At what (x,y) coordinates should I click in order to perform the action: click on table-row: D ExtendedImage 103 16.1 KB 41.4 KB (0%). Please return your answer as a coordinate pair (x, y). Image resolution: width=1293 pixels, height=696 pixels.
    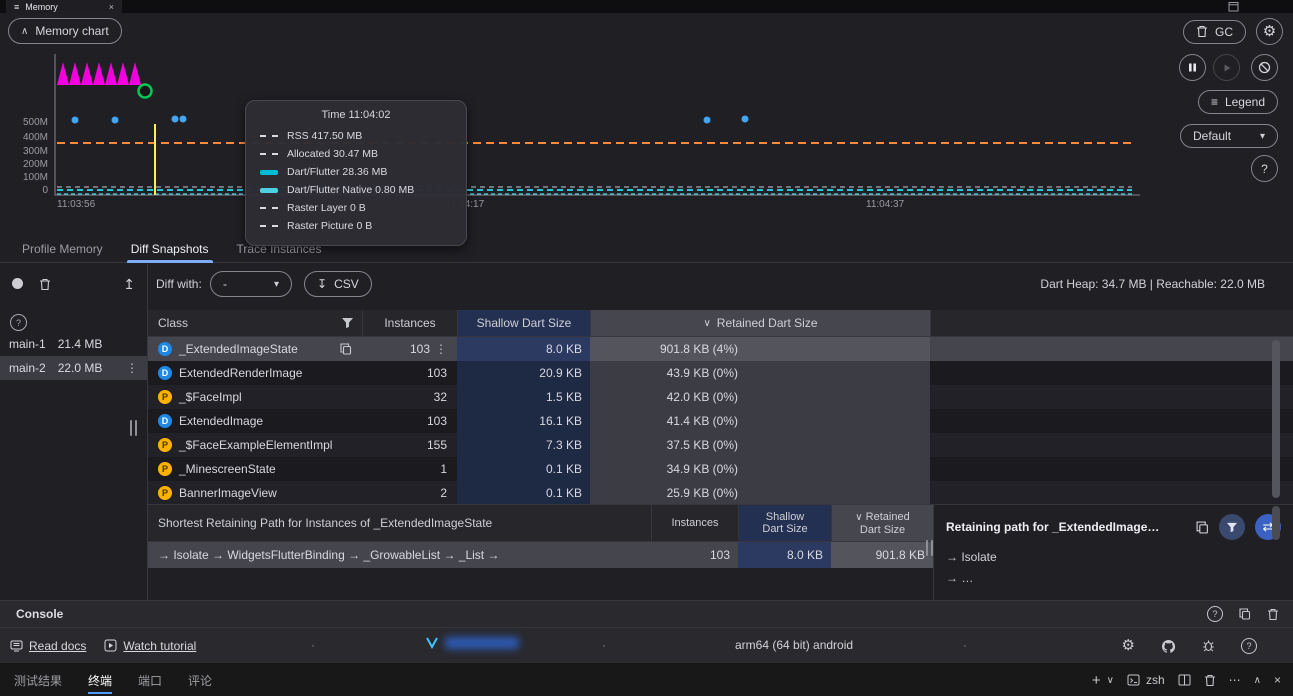
    Looking at the image, I should click on (720, 421).